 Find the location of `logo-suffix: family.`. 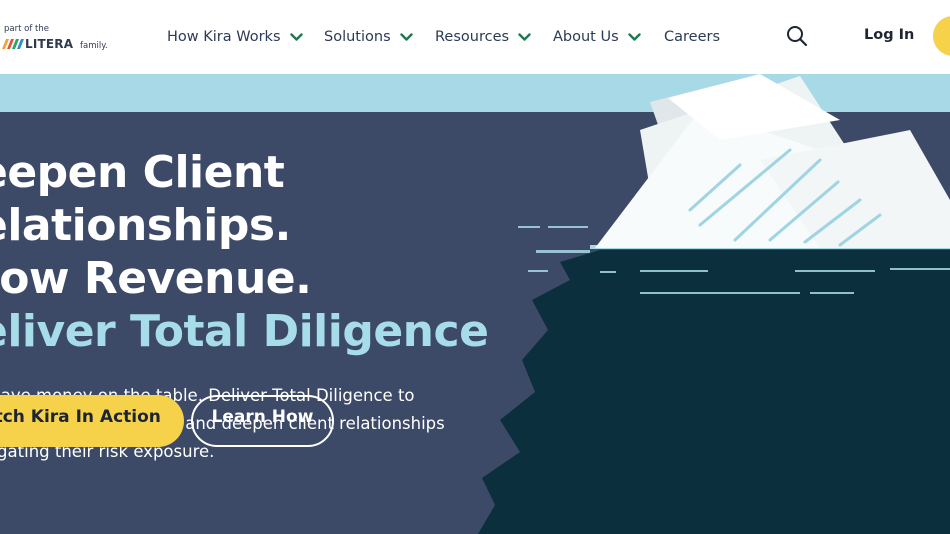

logo-suffix: family. is located at coordinates (94, 46).